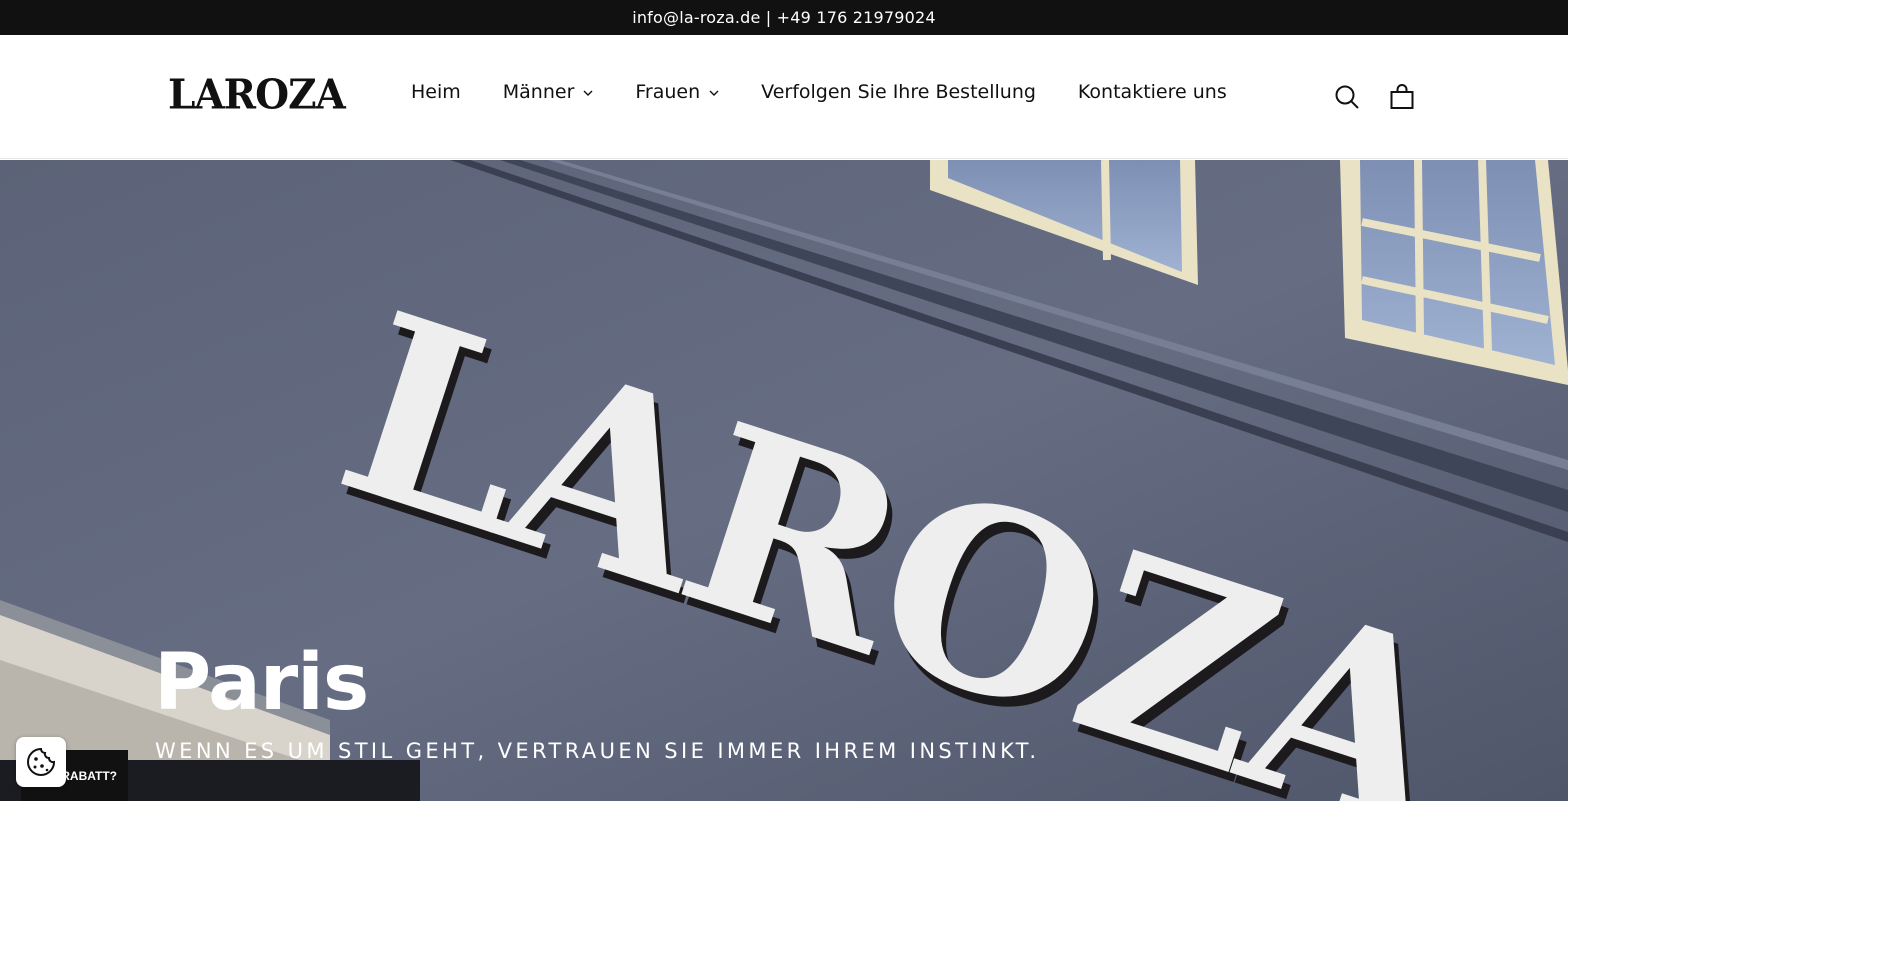 This screenshot has height=968, width=1895. I want to click on announcement-text: info@la-roza.de | +49 176 21979024, so click(784, 17).